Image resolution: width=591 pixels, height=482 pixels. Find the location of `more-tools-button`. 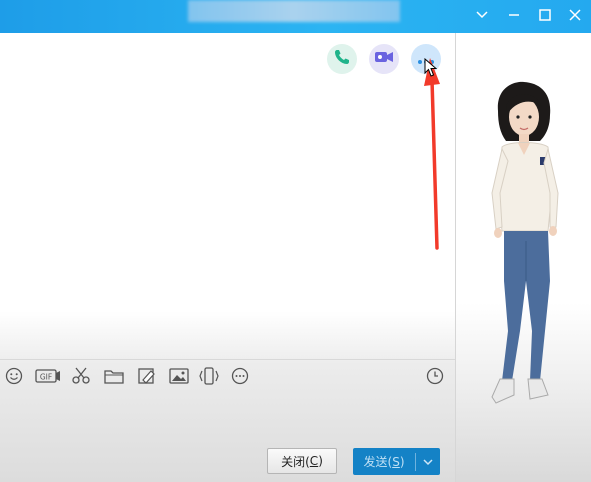

more-tools-button is located at coordinates (240, 378).